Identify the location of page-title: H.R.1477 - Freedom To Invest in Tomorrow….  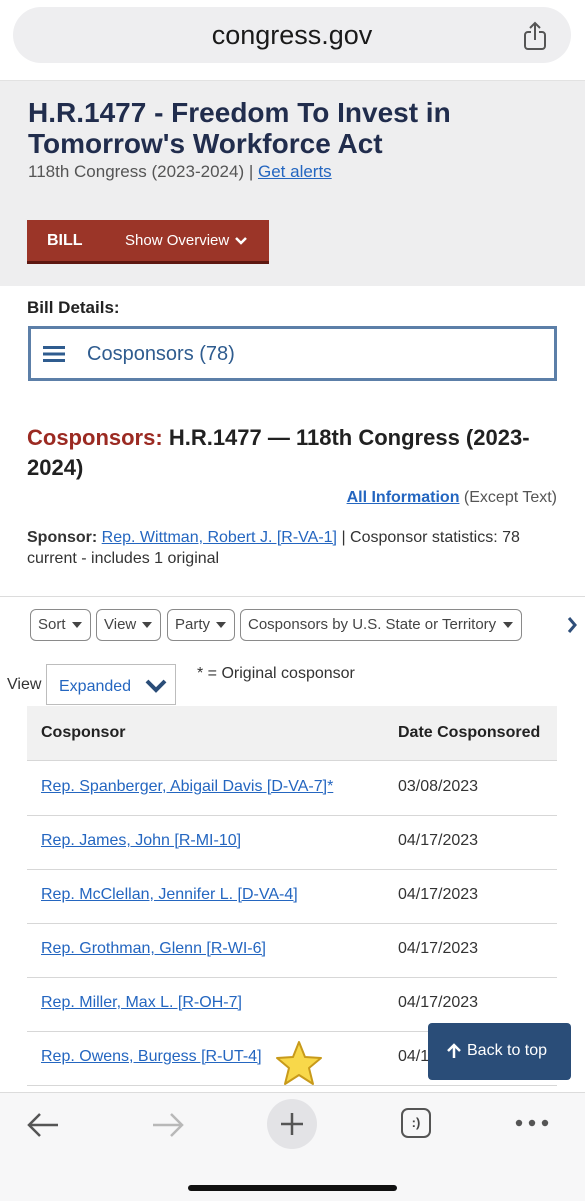
(239, 128).